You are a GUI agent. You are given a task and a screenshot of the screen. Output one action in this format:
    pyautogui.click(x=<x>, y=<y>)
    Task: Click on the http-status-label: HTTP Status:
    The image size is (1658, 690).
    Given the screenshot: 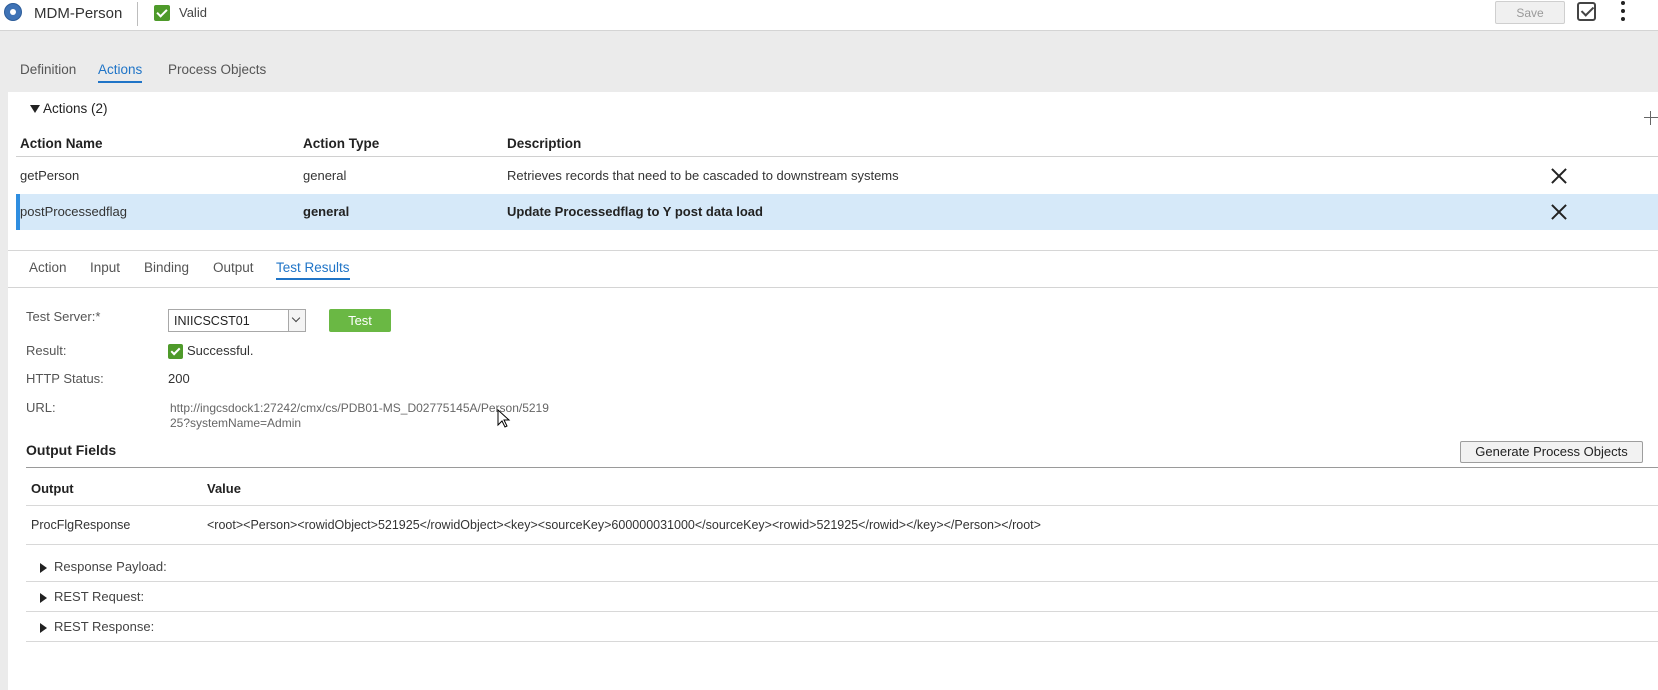 What is the action you would take?
    pyautogui.click(x=65, y=378)
    